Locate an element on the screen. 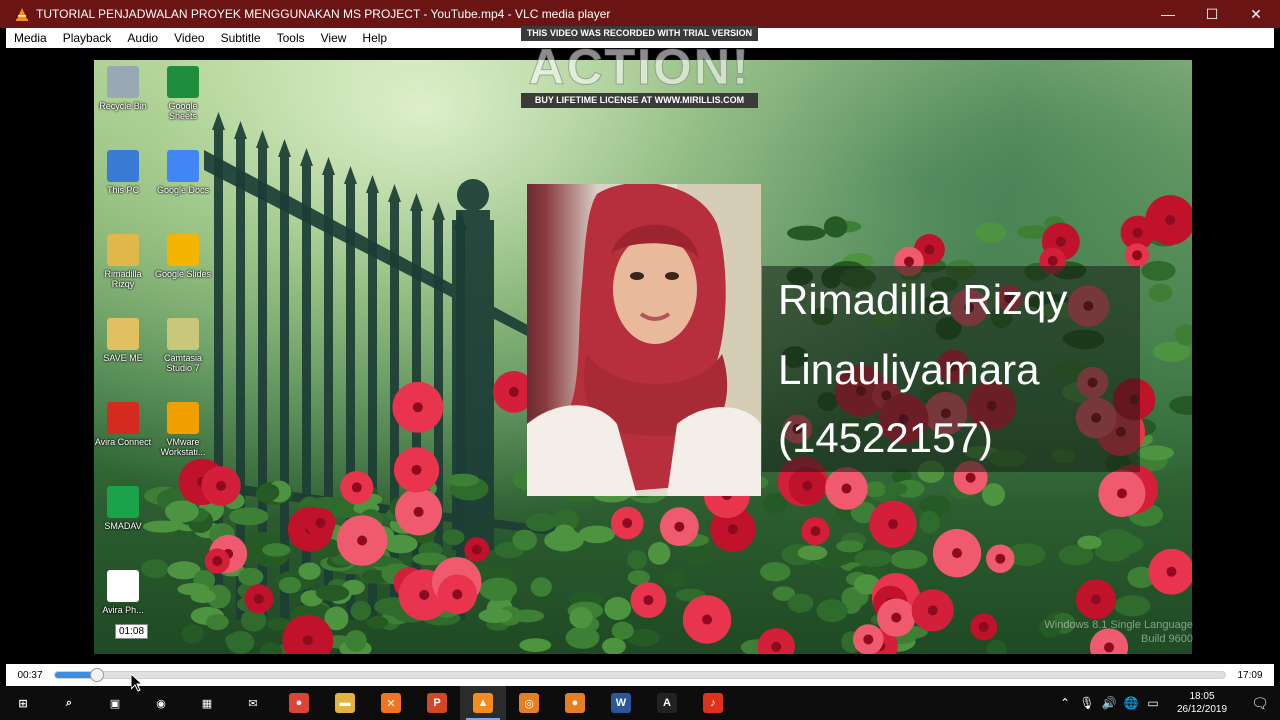  desktop-icon-recycle-bin: Recycle Bin is located at coordinates (123, 88).